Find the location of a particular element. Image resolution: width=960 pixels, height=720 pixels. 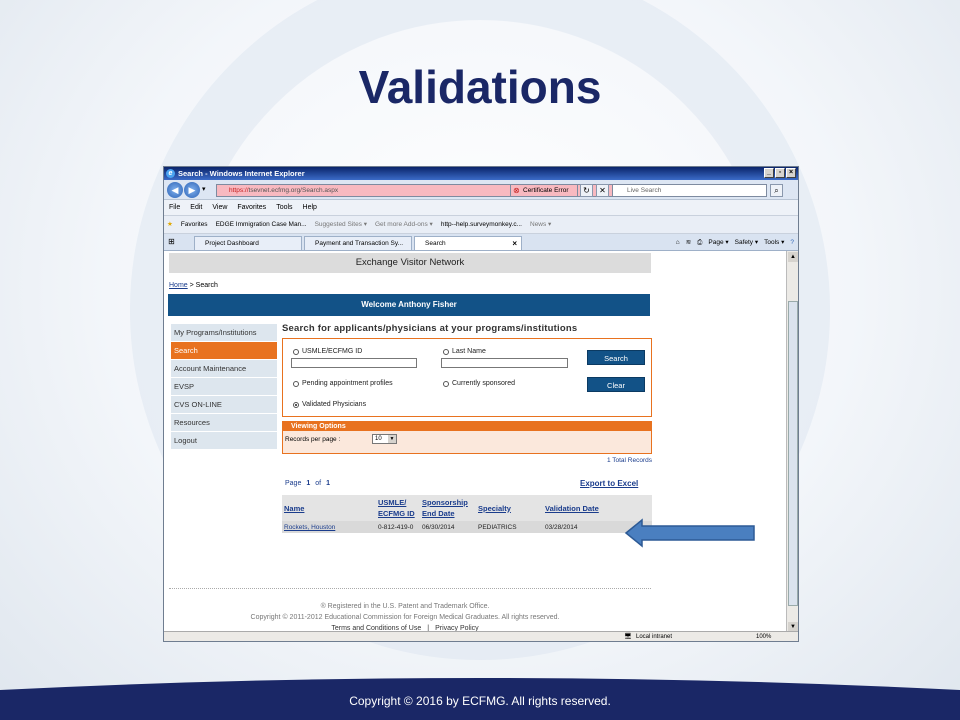

usmle-id-input is located at coordinates (354, 363).